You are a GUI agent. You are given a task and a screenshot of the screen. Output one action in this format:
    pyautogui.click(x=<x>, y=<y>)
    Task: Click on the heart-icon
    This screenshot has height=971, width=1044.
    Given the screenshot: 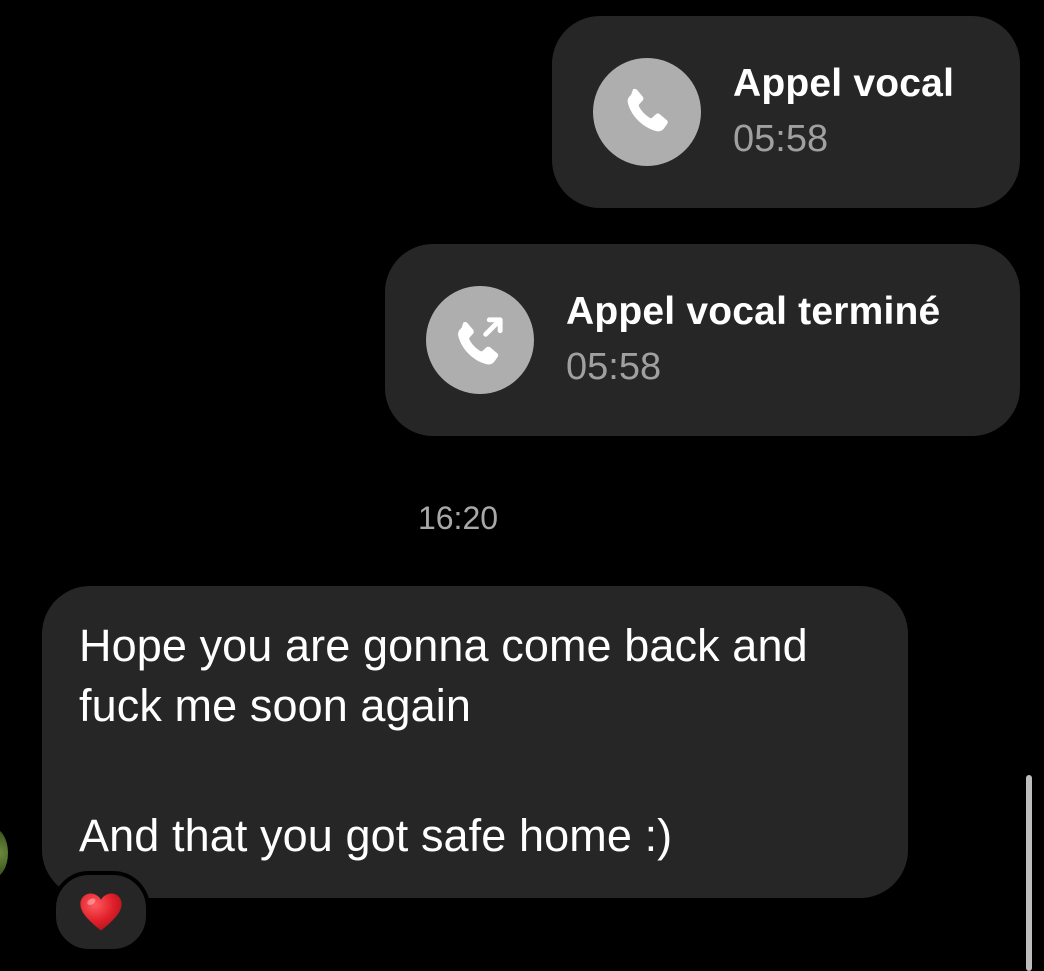 What is the action you would take?
    pyautogui.click(x=101, y=912)
    